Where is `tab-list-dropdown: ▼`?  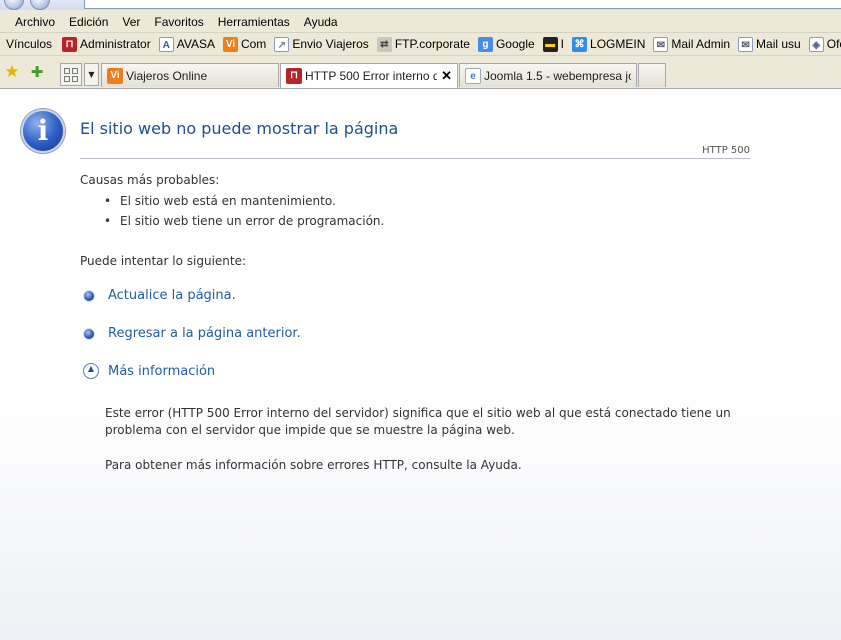 tab-list-dropdown: ▼ is located at coordinates (91, 74).